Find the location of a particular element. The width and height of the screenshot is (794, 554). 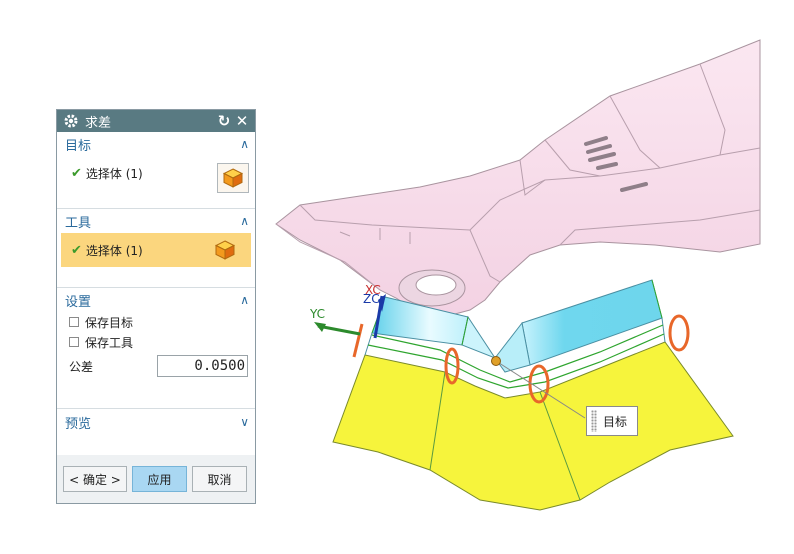

tolerance-row: 公差 0.0500 is located at coordinates (156, 366).